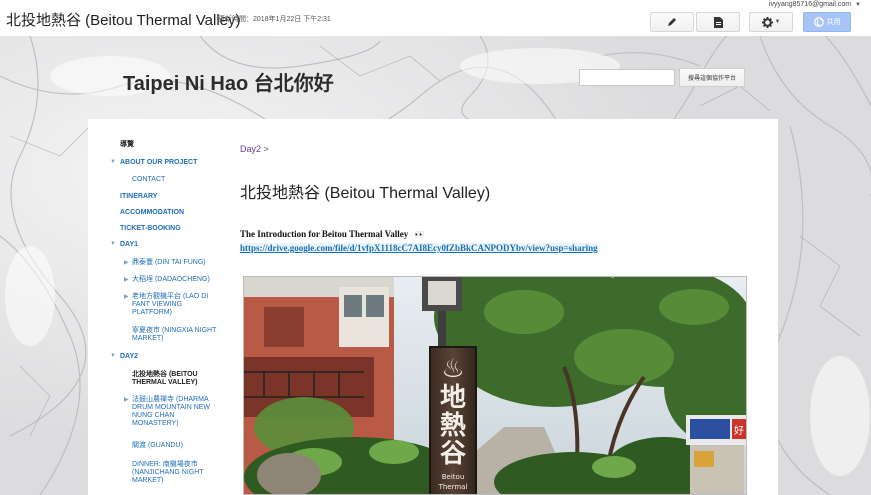 This screenshot has height=495, width=871. What do you see at coordinates (453, 454) in the screenshot?
I see `sign-char-3: 谷` at bounding box center [453, 454].